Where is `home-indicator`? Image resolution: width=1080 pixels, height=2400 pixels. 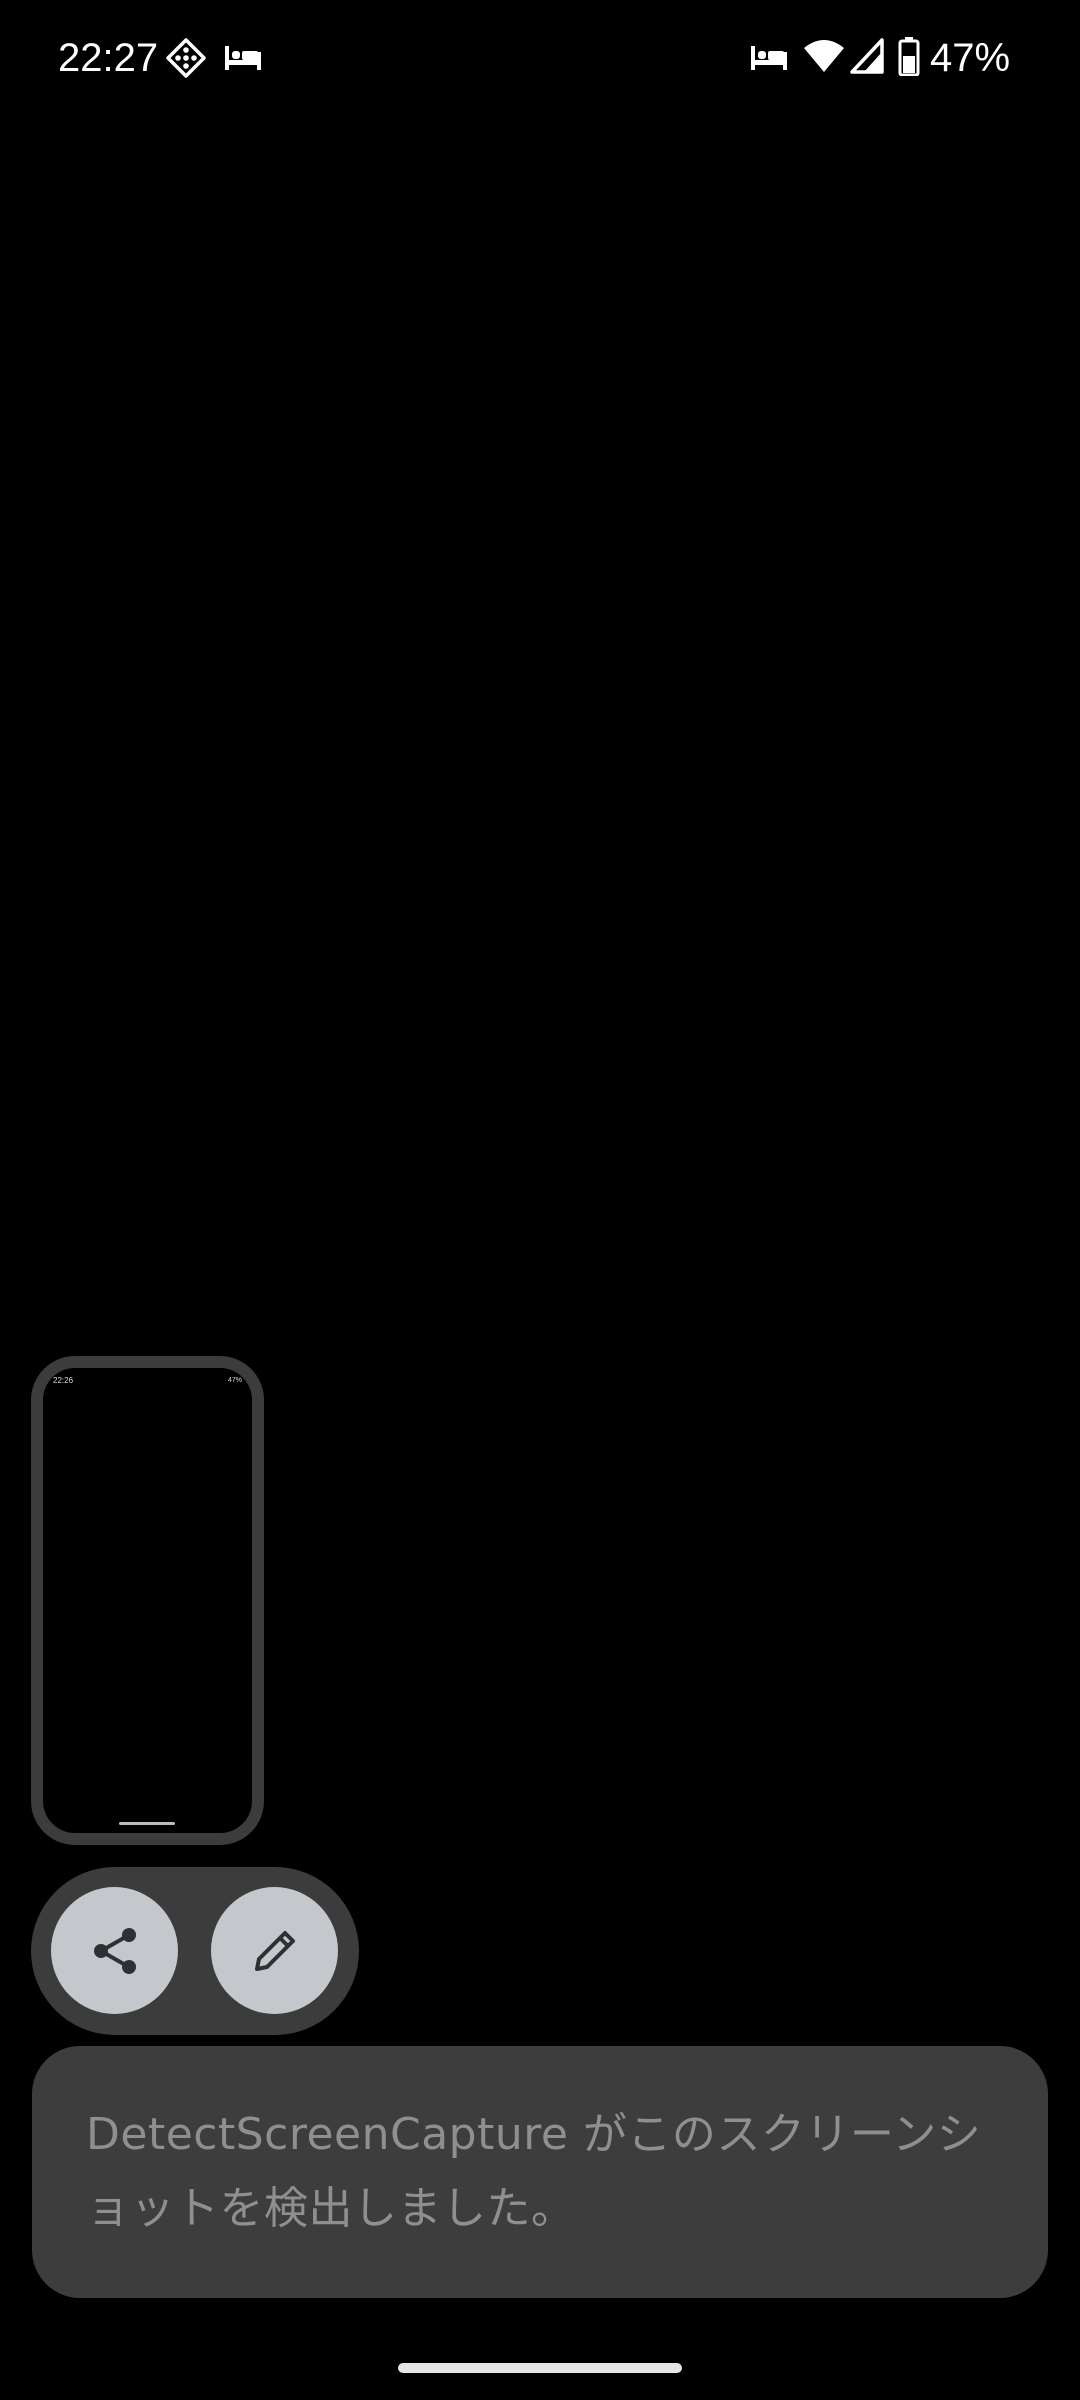 home-indicator is located at coordinates (540, 2368).